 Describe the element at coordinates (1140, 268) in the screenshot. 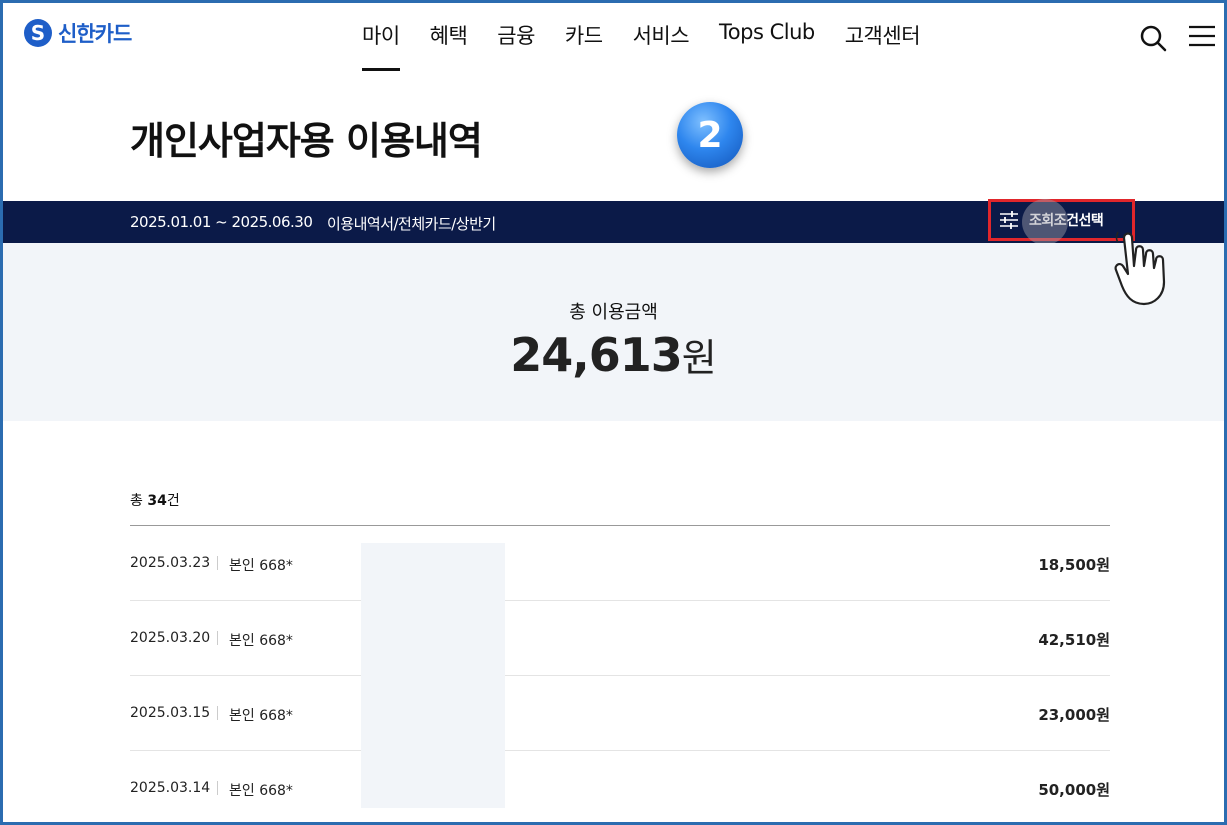

I see `hand-pointer-icon` at that location.